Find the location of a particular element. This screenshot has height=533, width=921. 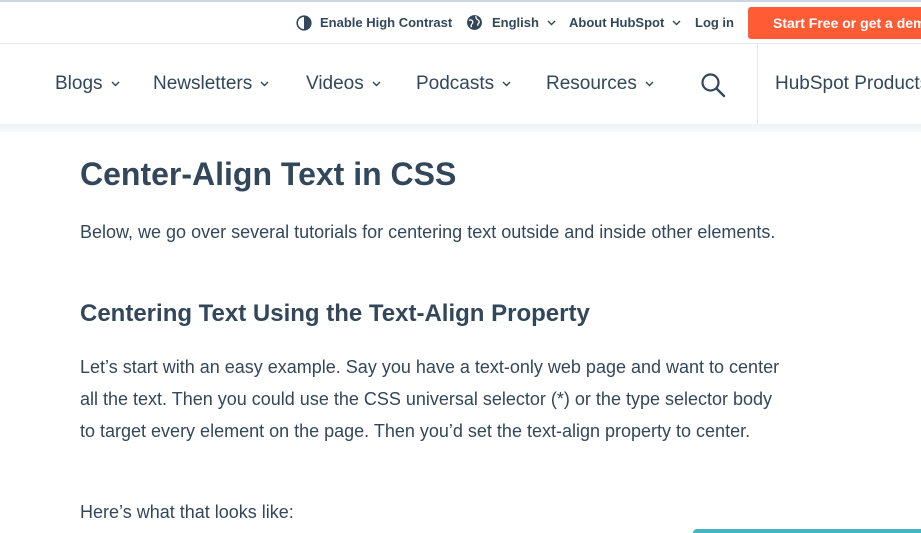

login-link: Log in is located at coordinates (714, 22).